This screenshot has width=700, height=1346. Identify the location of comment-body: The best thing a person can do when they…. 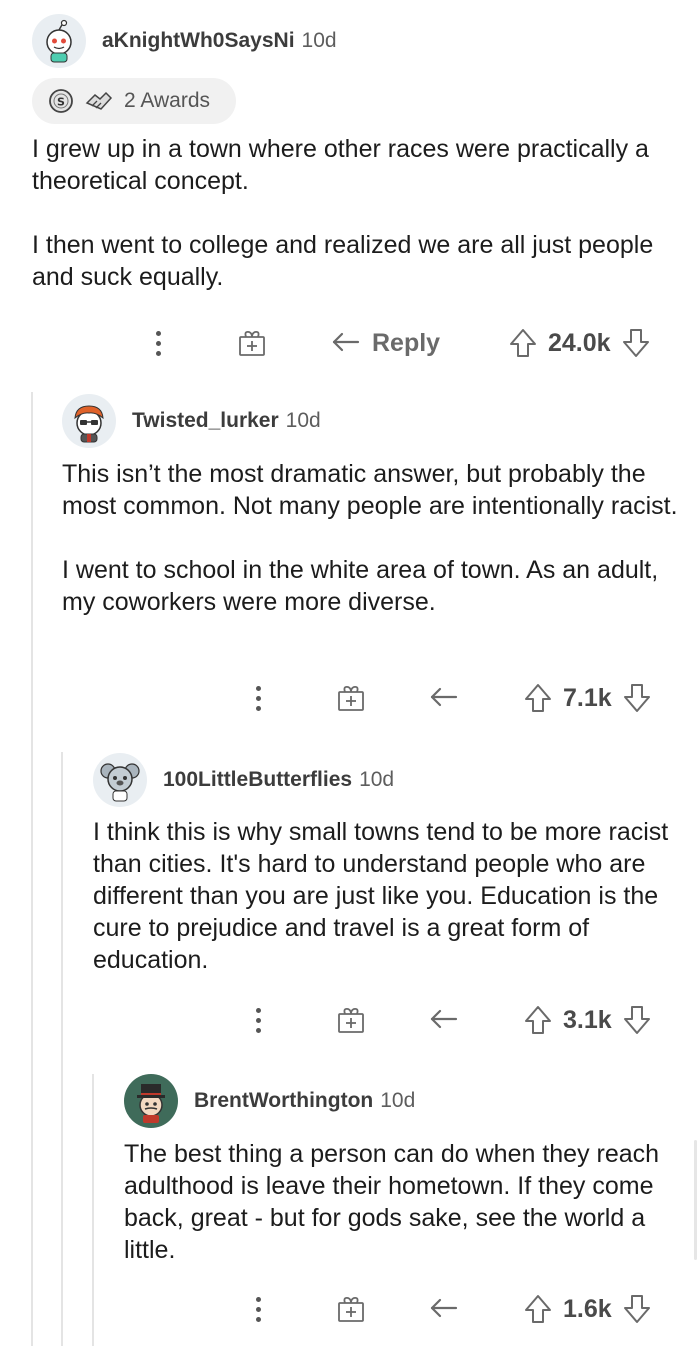
(404, 1202).